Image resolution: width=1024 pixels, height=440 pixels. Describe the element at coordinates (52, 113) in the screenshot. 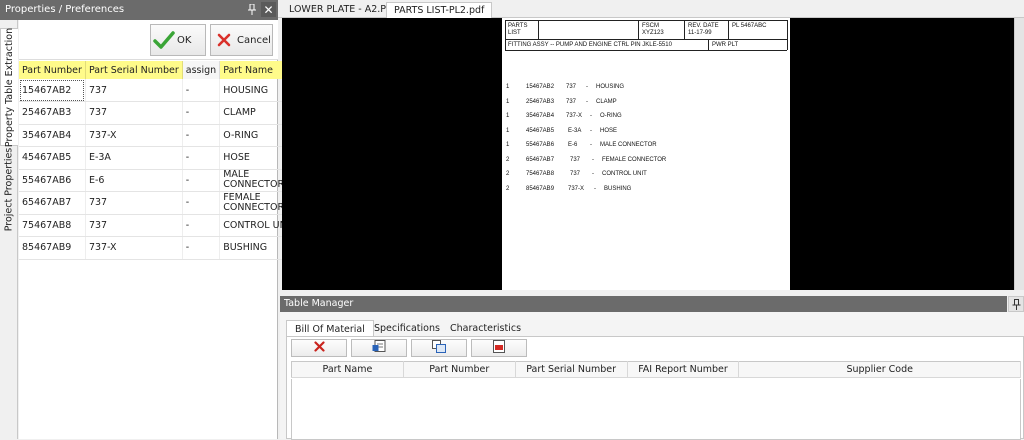

I see `cell-part-number: 25467AB3` at that location.